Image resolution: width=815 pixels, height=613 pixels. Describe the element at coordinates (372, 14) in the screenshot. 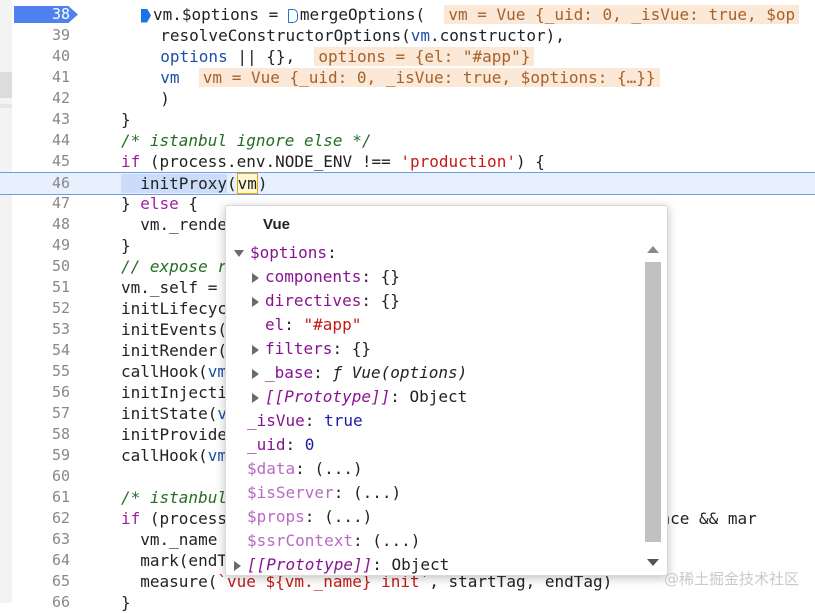

I see `code-token: mergeOptions(` at that location.